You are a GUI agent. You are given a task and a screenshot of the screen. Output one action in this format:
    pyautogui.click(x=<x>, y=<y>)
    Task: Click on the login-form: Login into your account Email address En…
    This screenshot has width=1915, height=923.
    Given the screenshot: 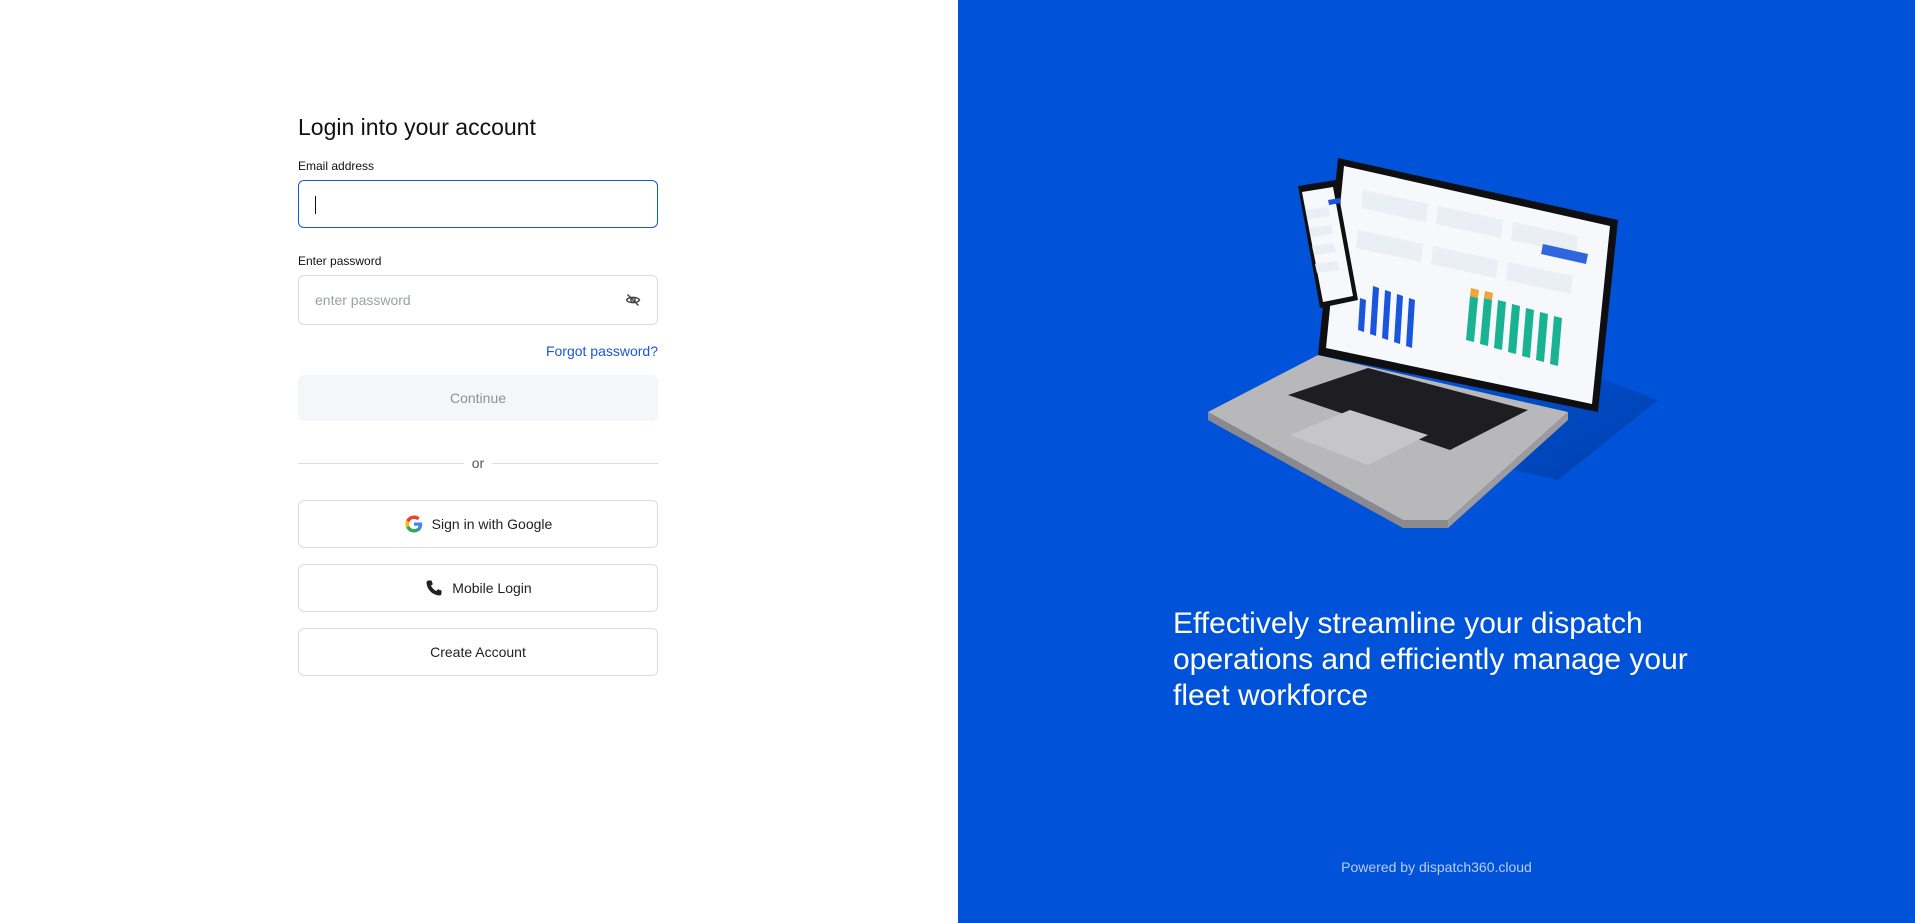 What is the action you would take?
    pyautogui.click(x=478, y=402)
    